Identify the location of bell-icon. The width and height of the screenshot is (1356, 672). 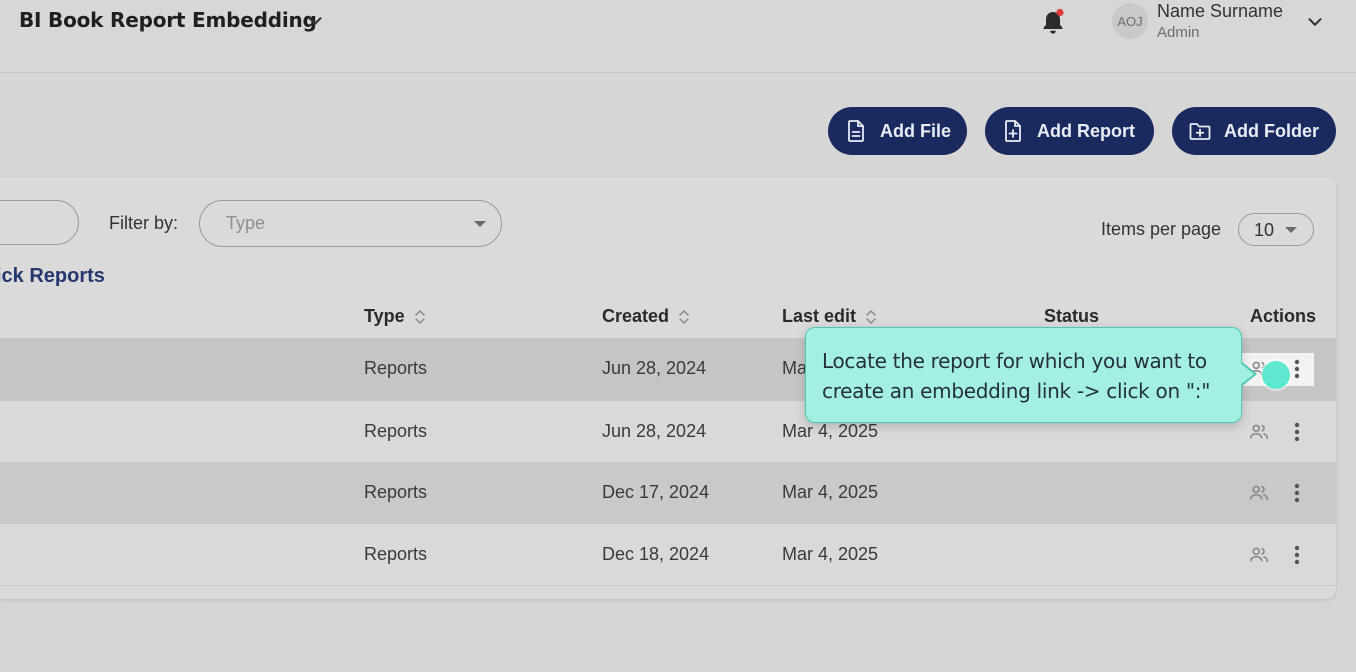
(1053, 22).